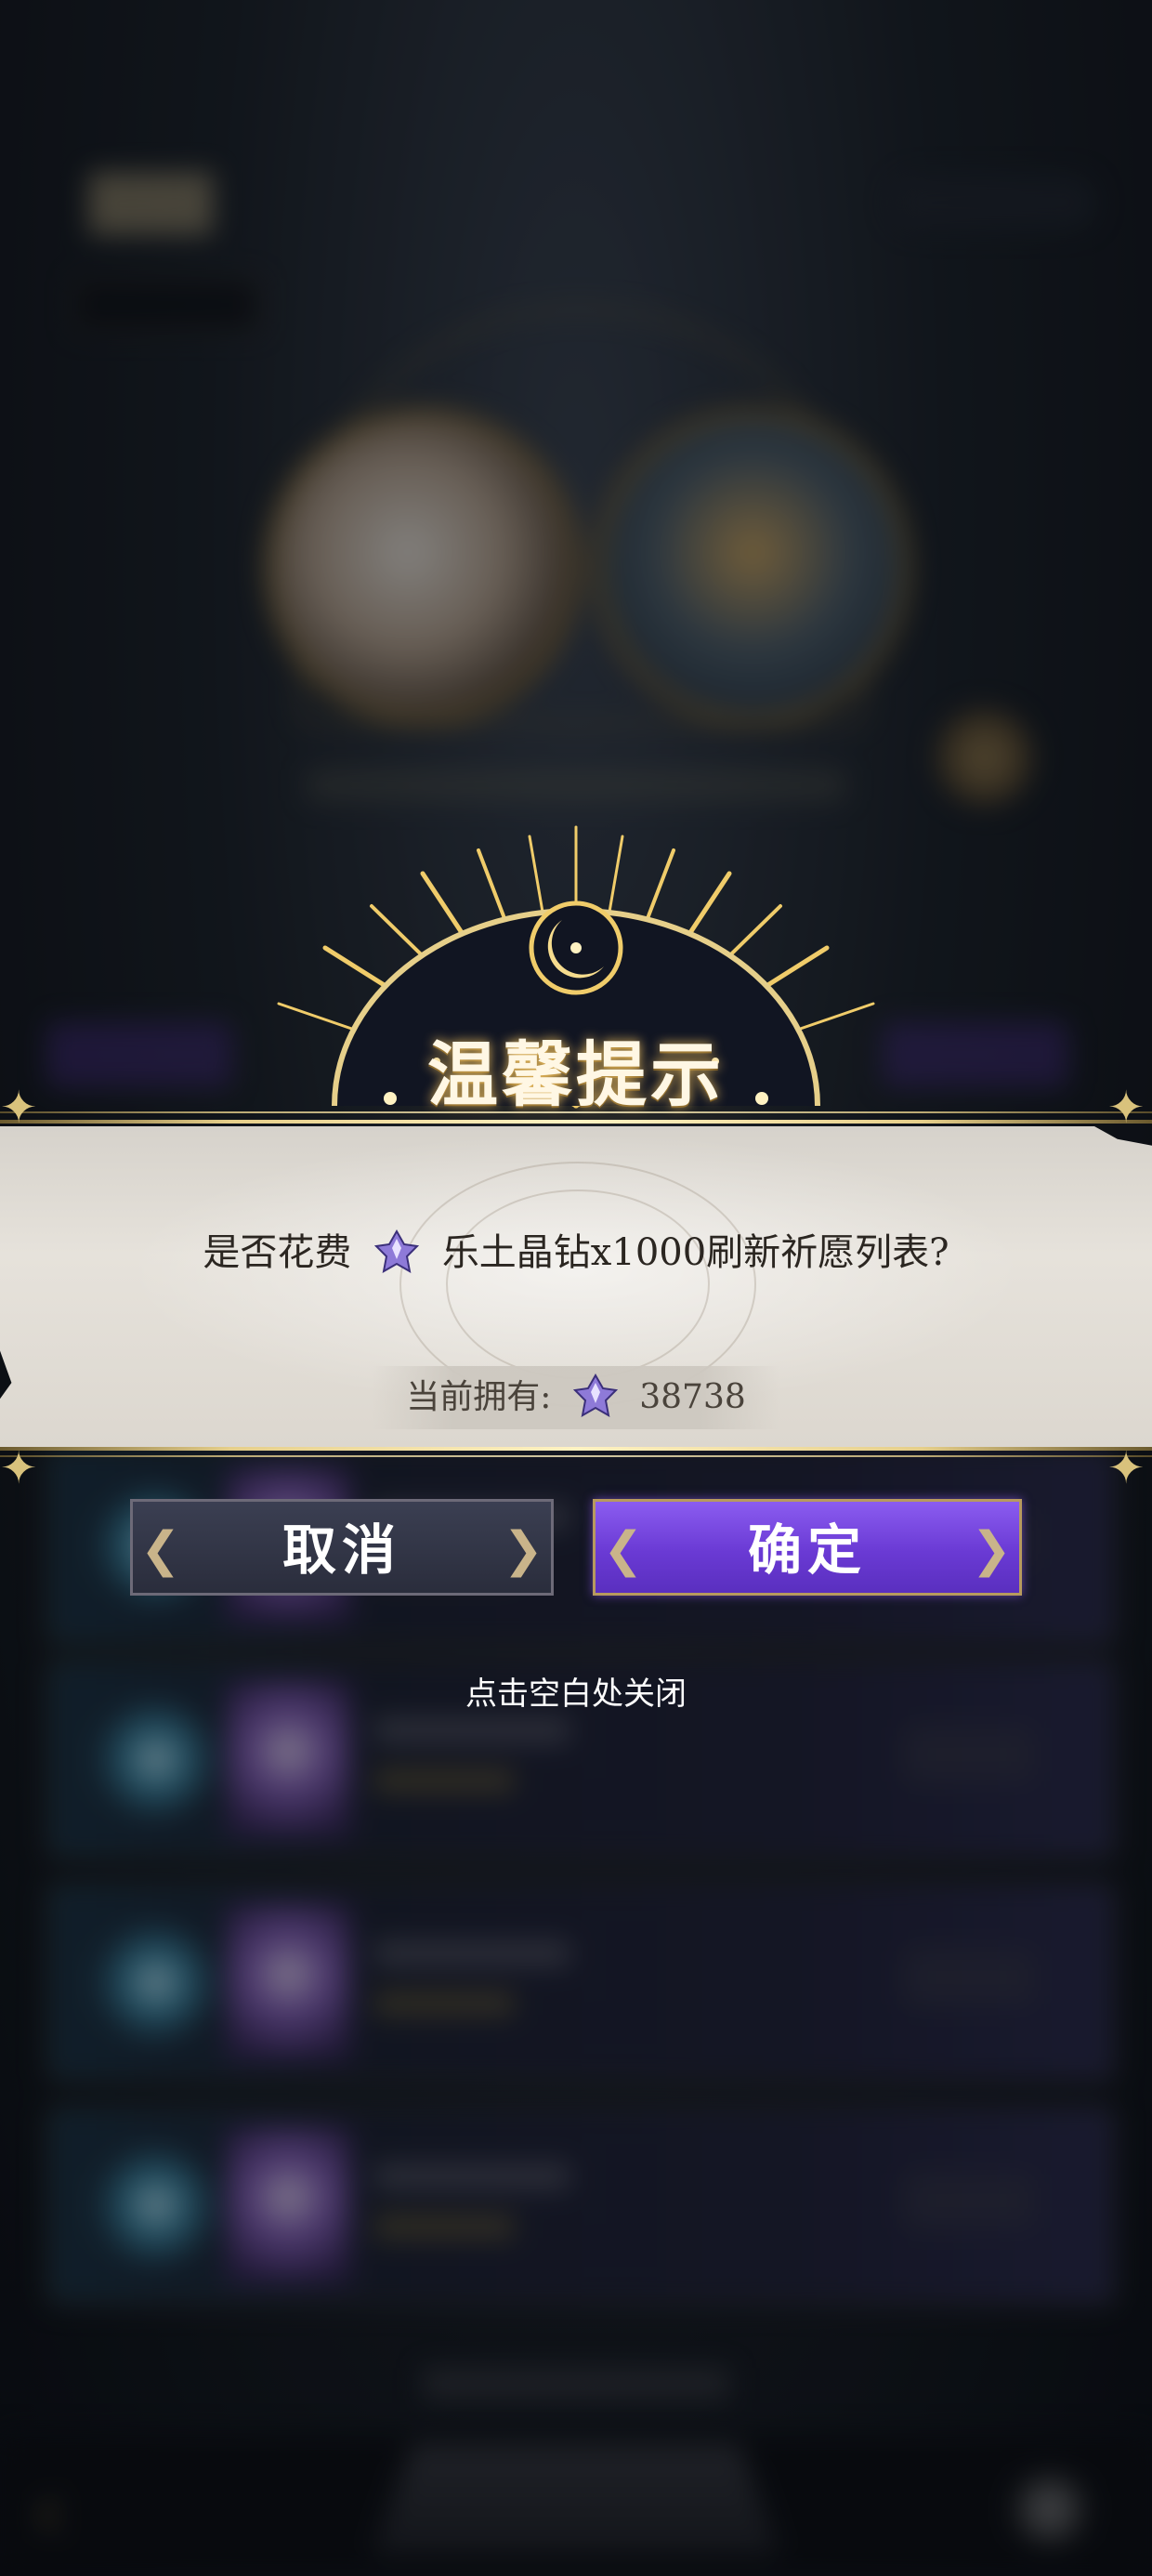 This screenshot has width=1152, height=2576. What do you see at coordinates (576, 1456) in the screenshot?
I see `bottom-divider-thin` at bounding box center [576, 1456].